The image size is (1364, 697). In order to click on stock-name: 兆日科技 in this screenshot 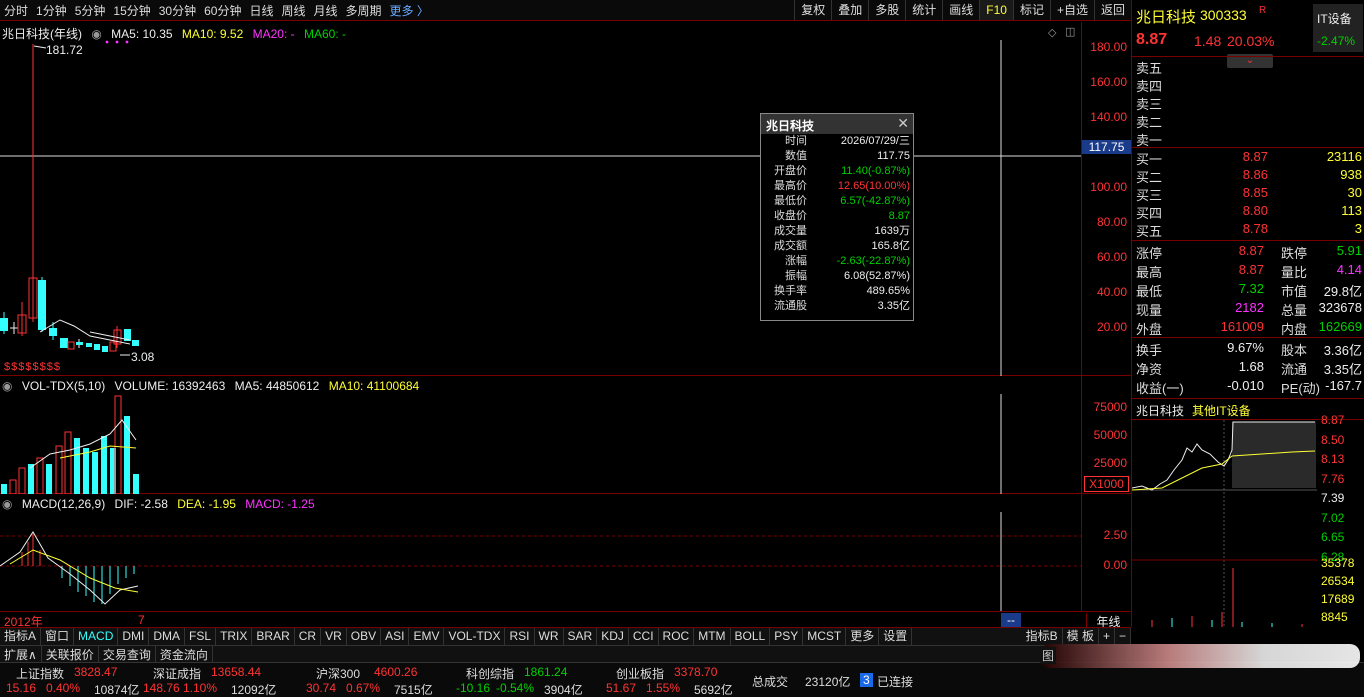, I will do `click(1166, 17)`.